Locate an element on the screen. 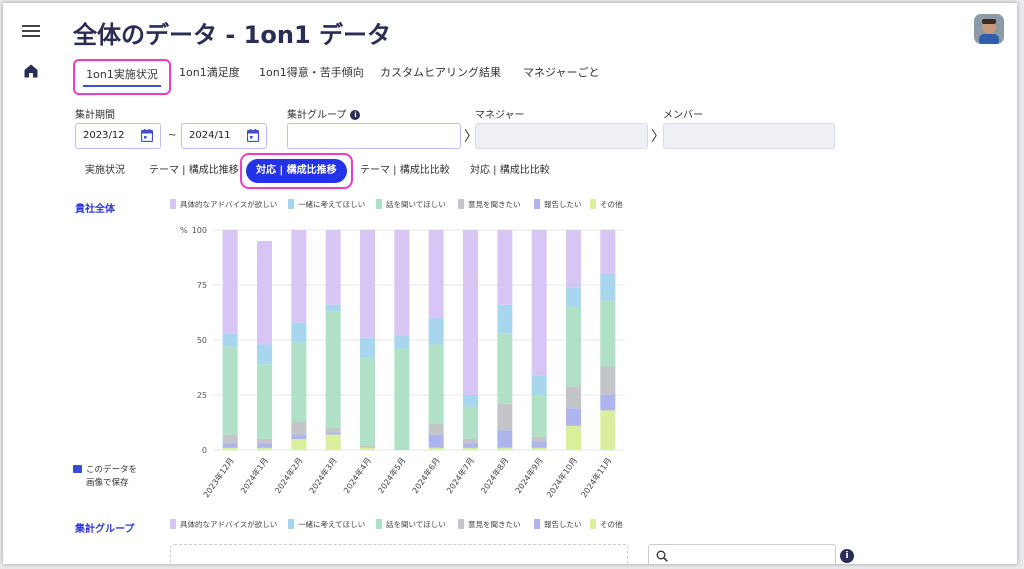  legend-item: 一緒に考えてほしい is located at coordinates (326, 205).